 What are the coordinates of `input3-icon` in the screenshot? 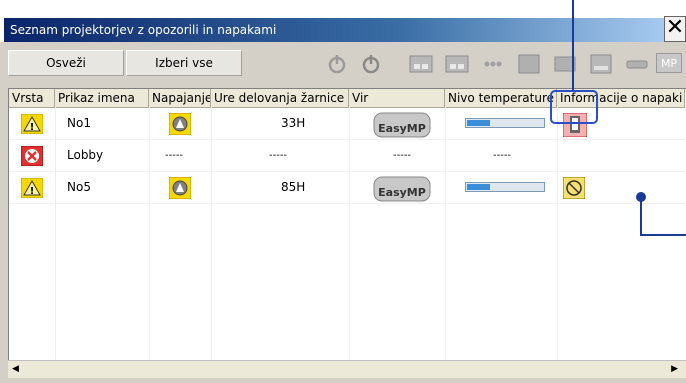 It's located at (493, 64).